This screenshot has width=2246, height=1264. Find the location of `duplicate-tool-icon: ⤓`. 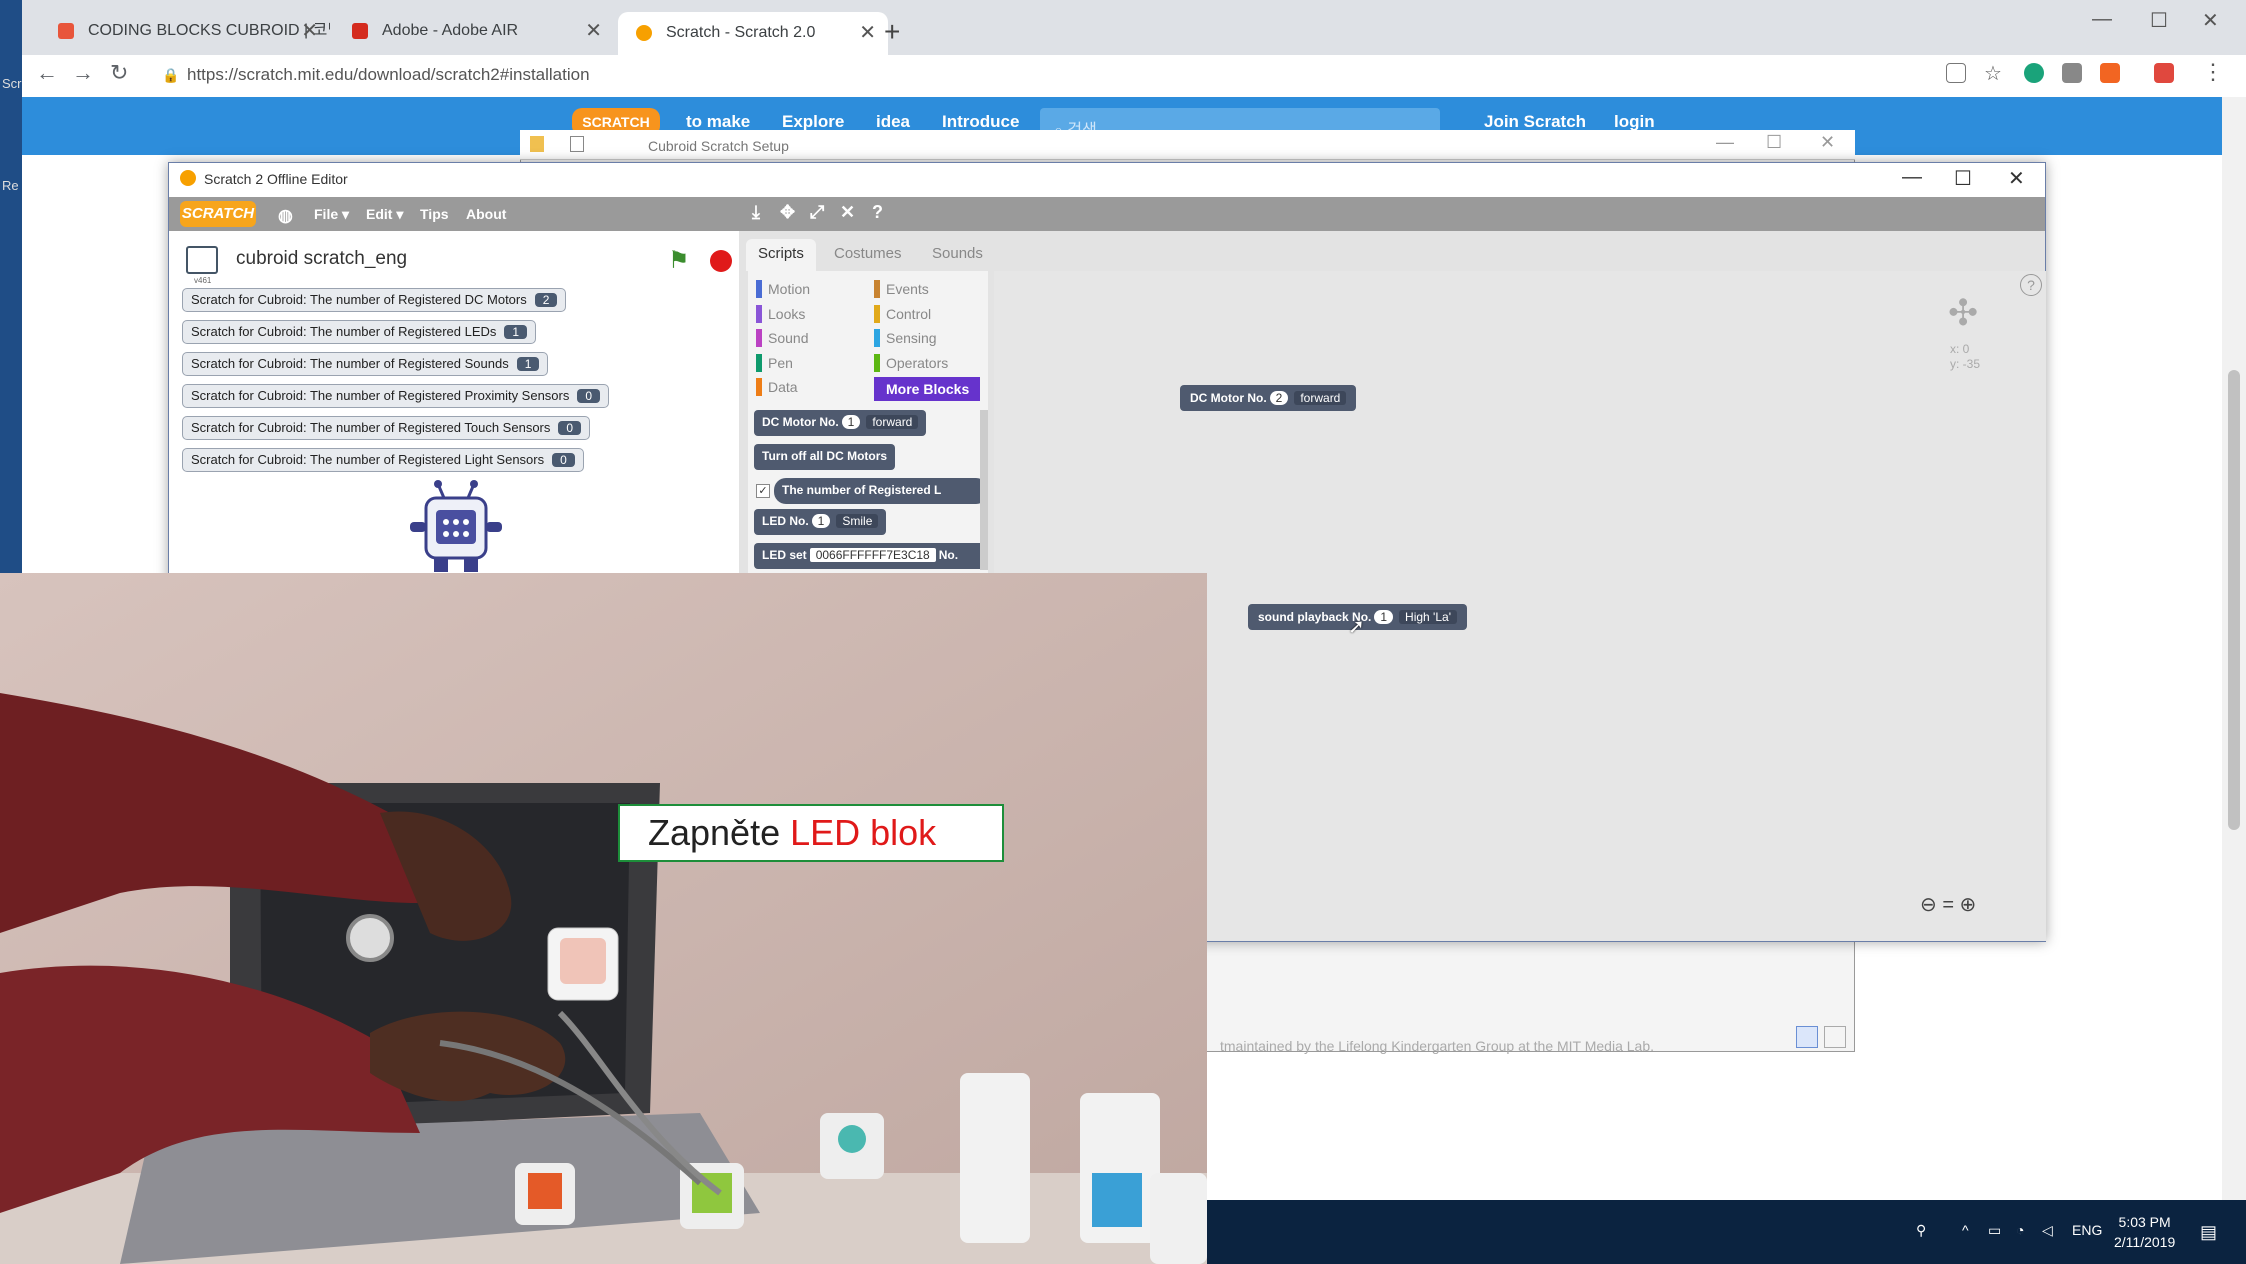

duplicate-tool-icon: ⤓ is located at coordinates (756, 212).